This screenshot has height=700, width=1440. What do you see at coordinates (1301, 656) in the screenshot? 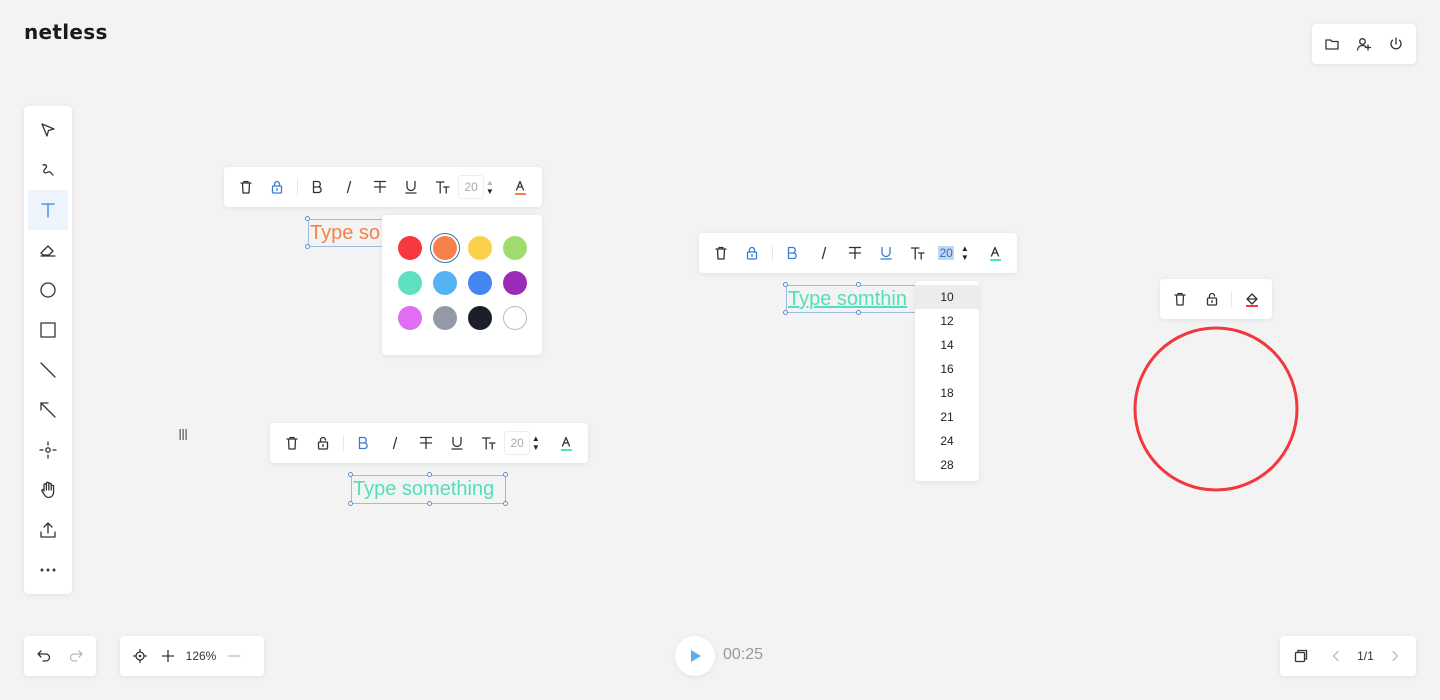
I see `page-preview-button` at bounding box center [1301, 656].